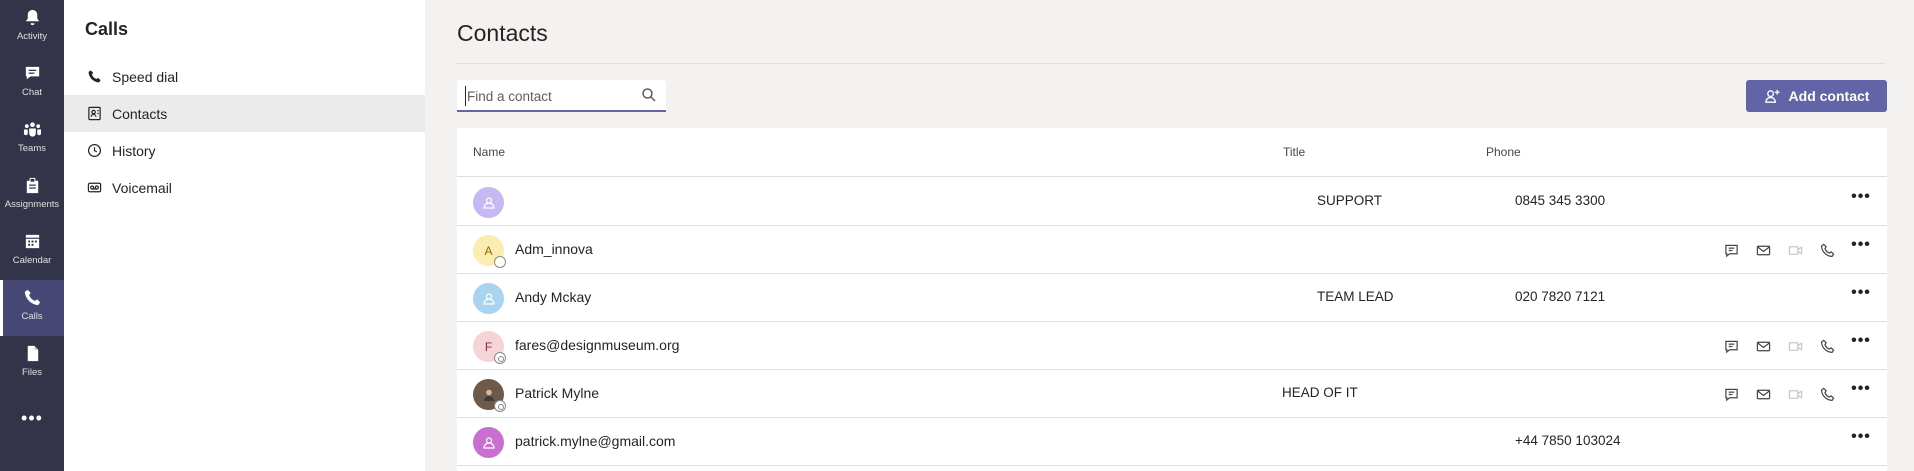 The height and width of the screenshot is (471, 1914). I want to click on contact-card-icon, so click(94, 114).